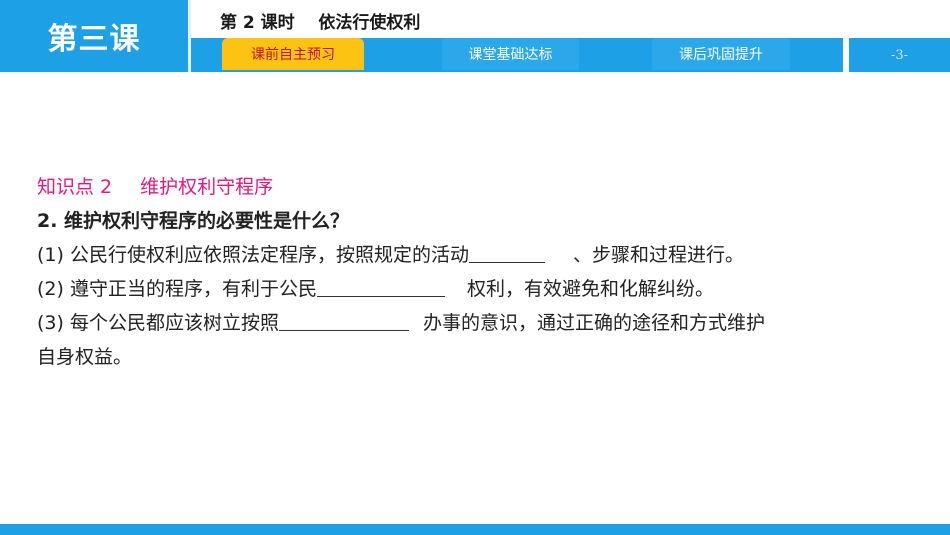  What do you see at coordinates (721, 54) in the screenshot?
I see `tab-after-class-consolidation: 课后巩固提升` at bounding box center [721, 54].